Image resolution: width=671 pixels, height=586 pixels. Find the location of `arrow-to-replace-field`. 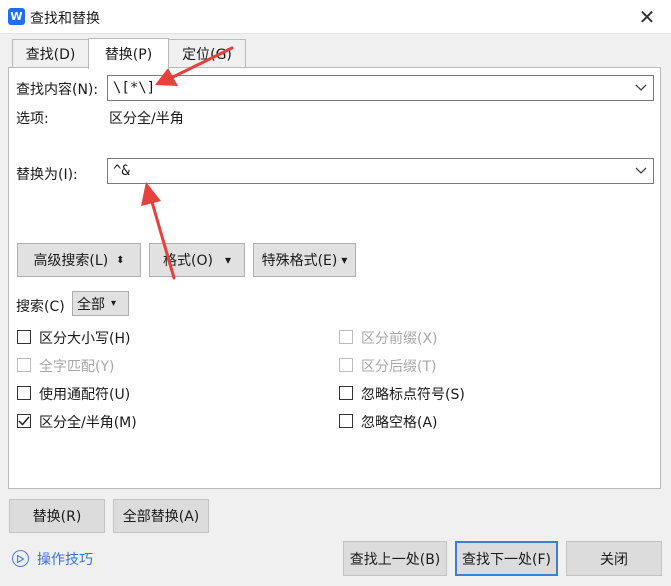

arrow-to-replace-field is located at coordinates (158, 231).